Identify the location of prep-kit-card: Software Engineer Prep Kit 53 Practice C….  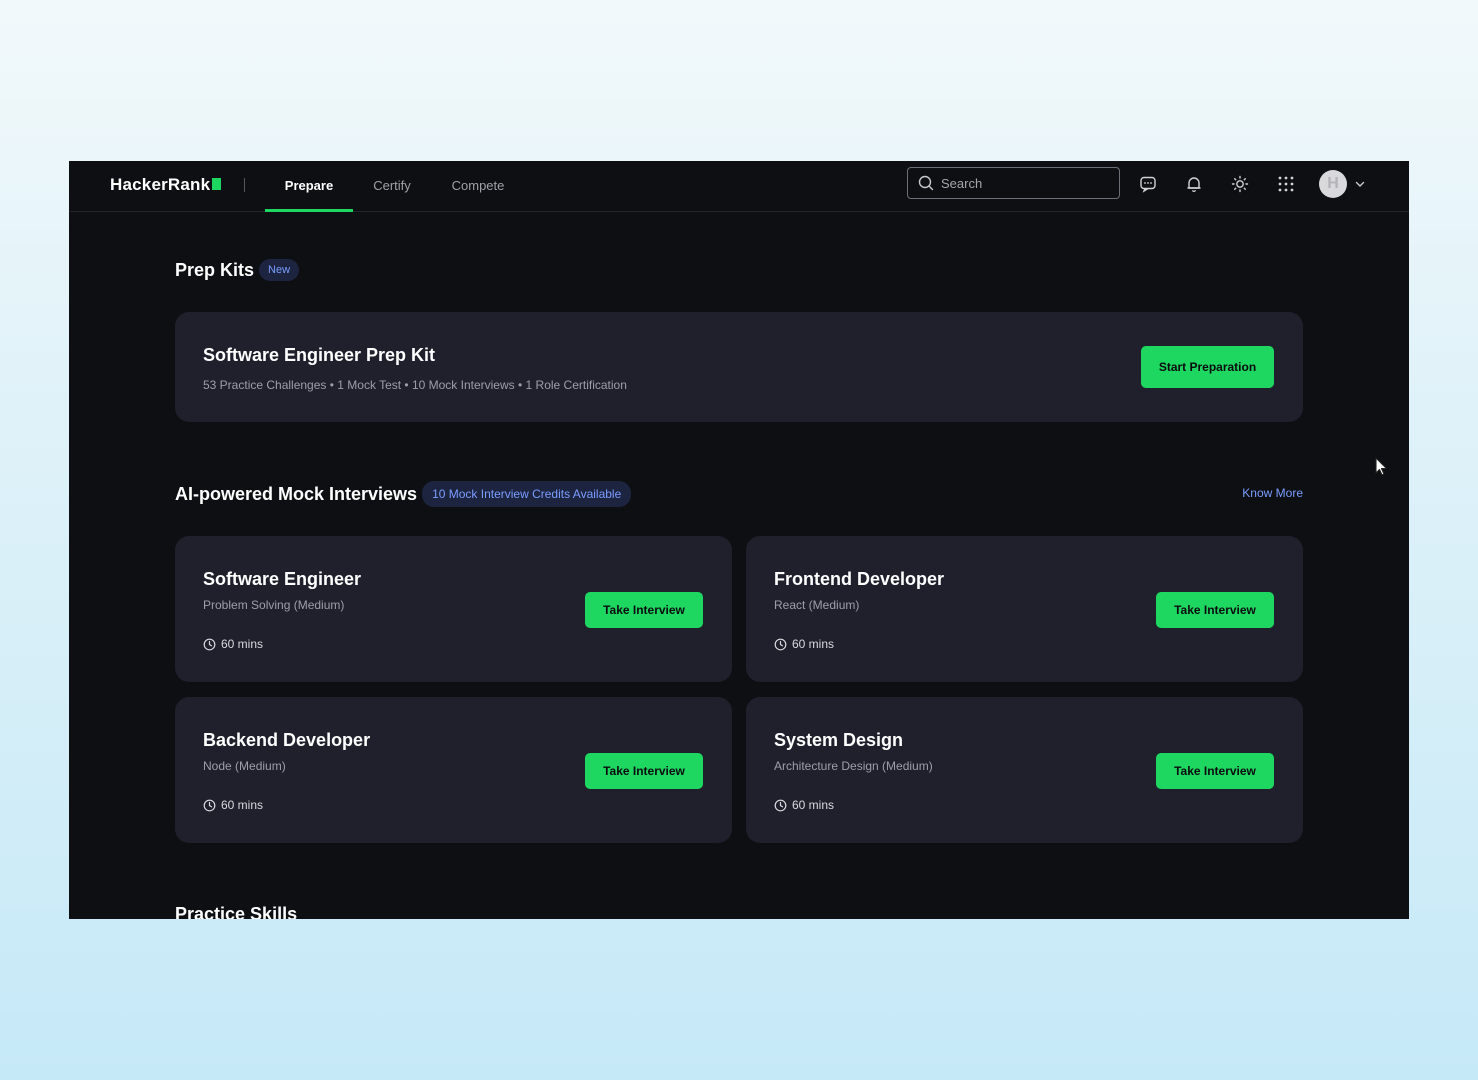
(739, 367).